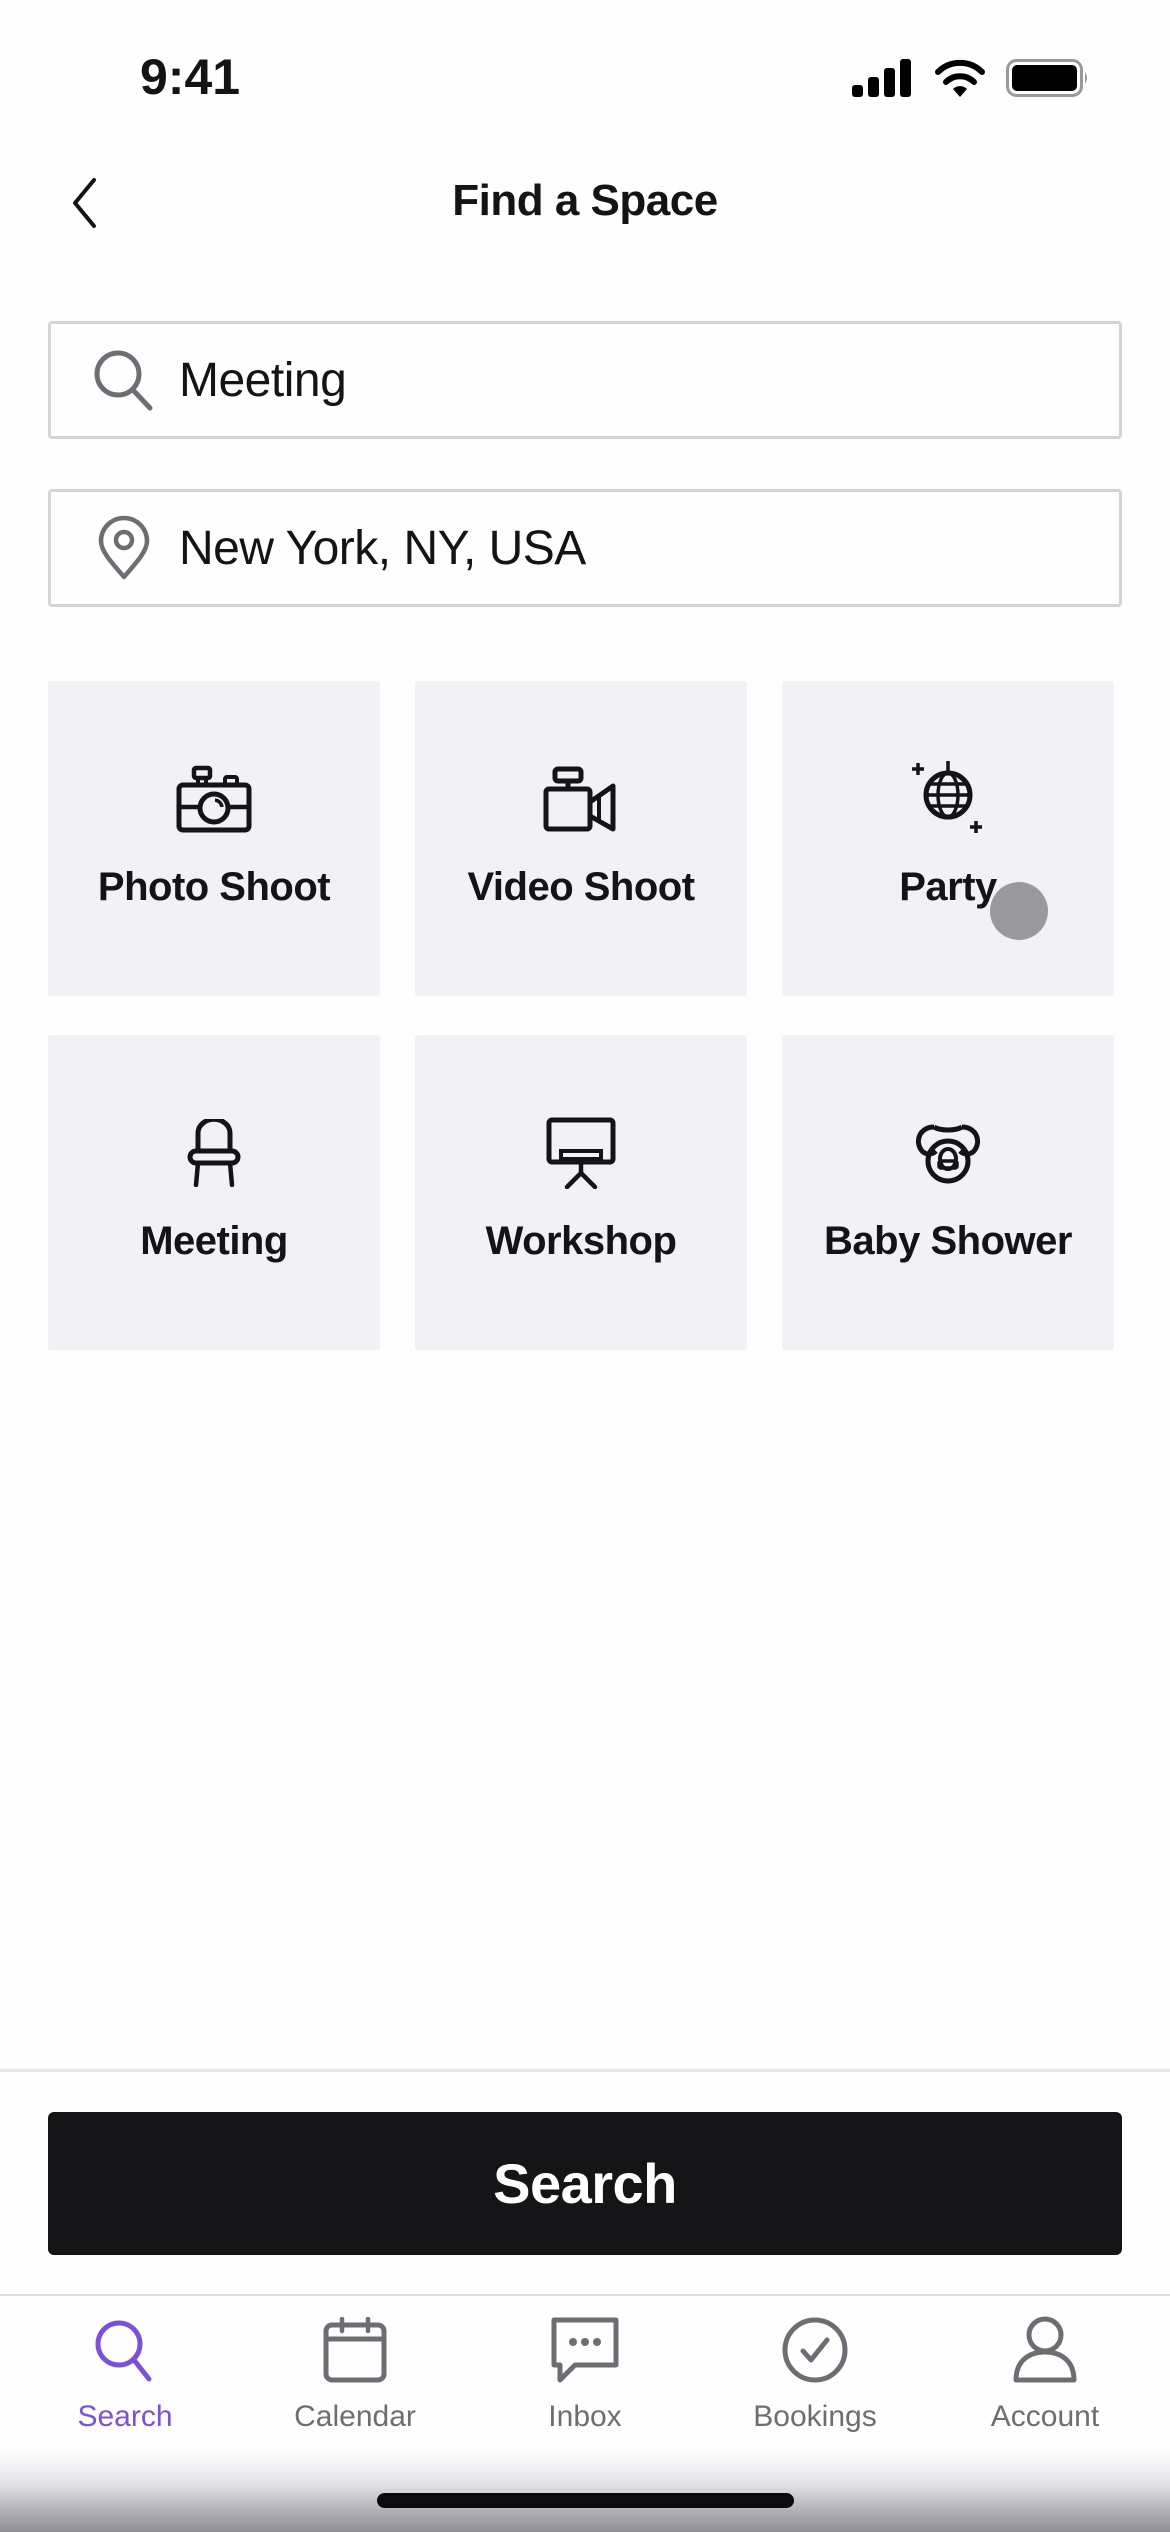 The image size is (1170, 2532). I want to click on status-time: 9:41, so click(190, 77).